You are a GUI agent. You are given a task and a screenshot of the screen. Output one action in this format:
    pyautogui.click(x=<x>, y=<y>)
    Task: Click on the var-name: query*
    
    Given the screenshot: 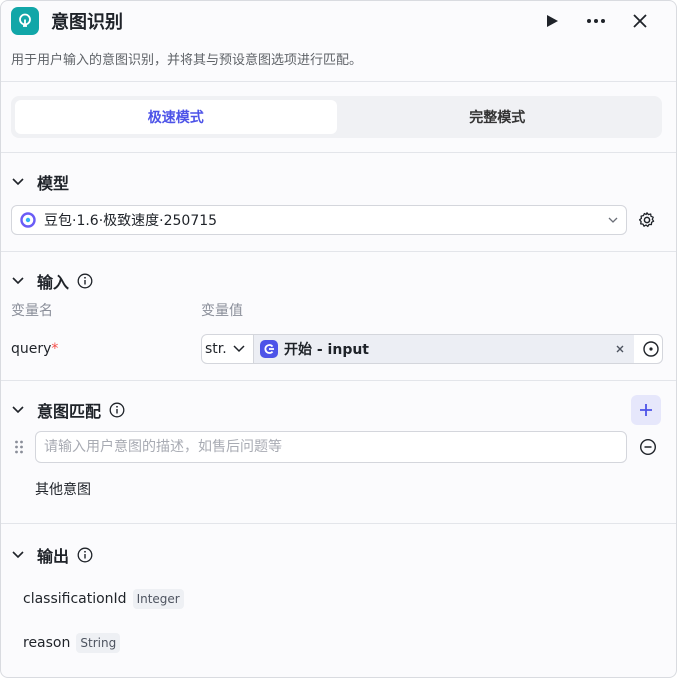 What is the action you would take?
    pyautogui.click(x=106, y=349)
    